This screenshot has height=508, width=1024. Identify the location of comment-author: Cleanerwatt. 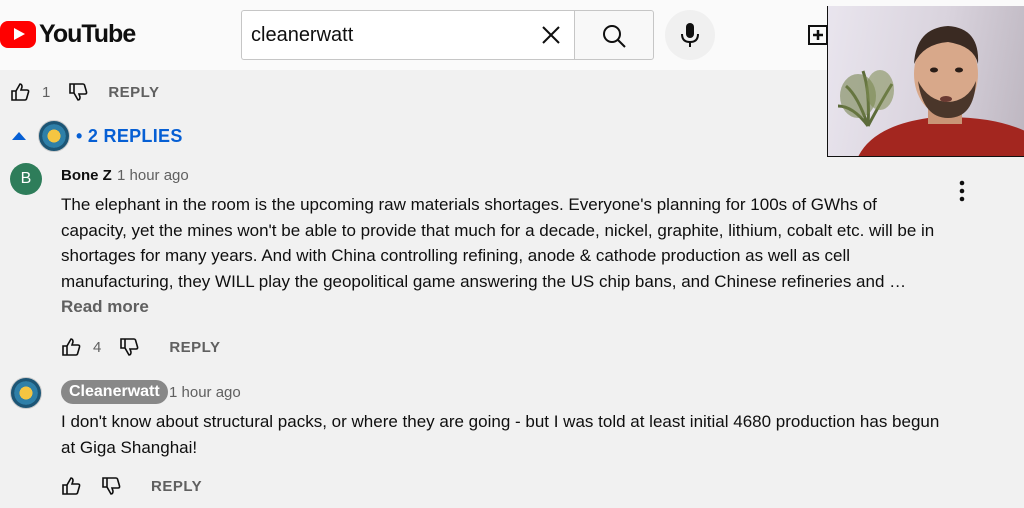
(114, 391).